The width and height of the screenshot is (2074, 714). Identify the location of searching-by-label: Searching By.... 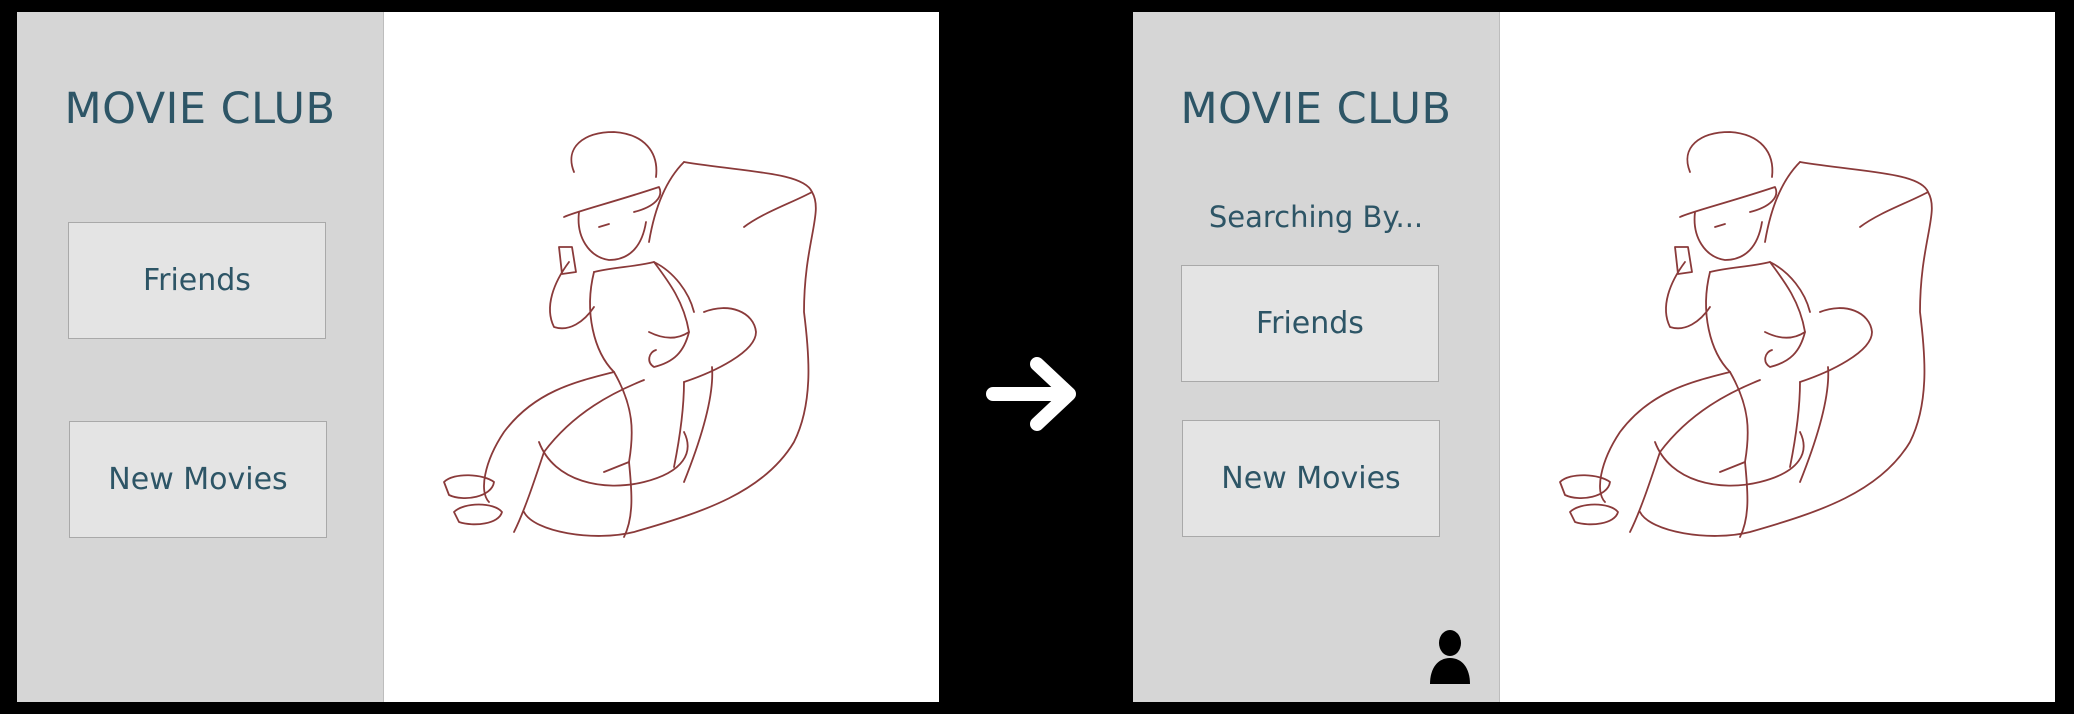
(1316, 217).